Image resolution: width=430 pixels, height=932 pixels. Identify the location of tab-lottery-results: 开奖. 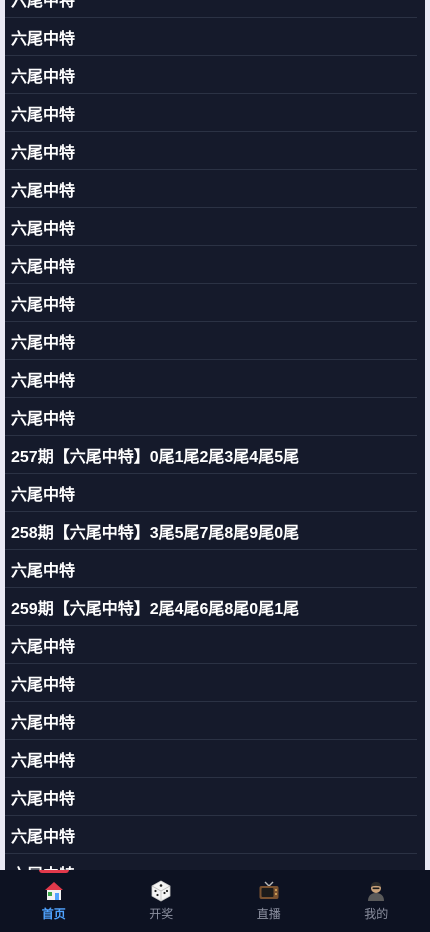
(162, 901).